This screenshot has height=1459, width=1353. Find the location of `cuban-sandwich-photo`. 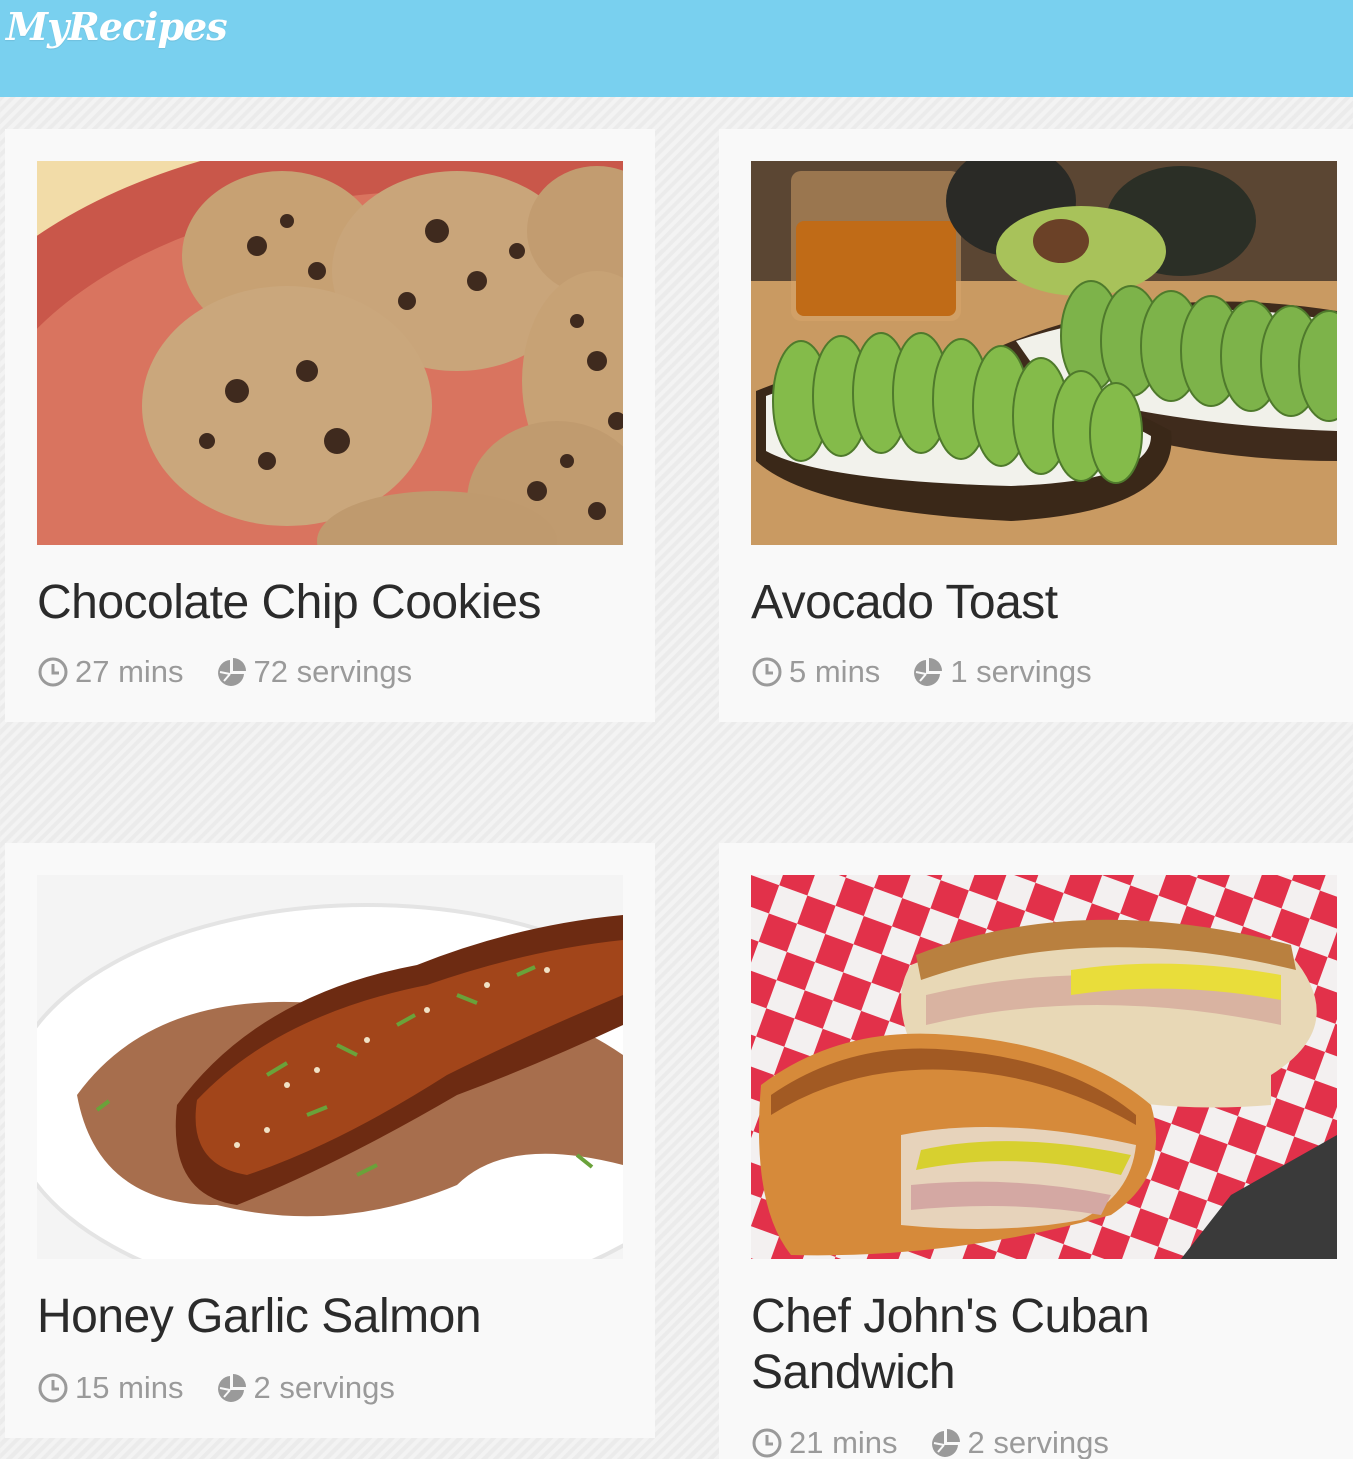

cuban-sandwich-photo is located at coordinates (1044, 1067).